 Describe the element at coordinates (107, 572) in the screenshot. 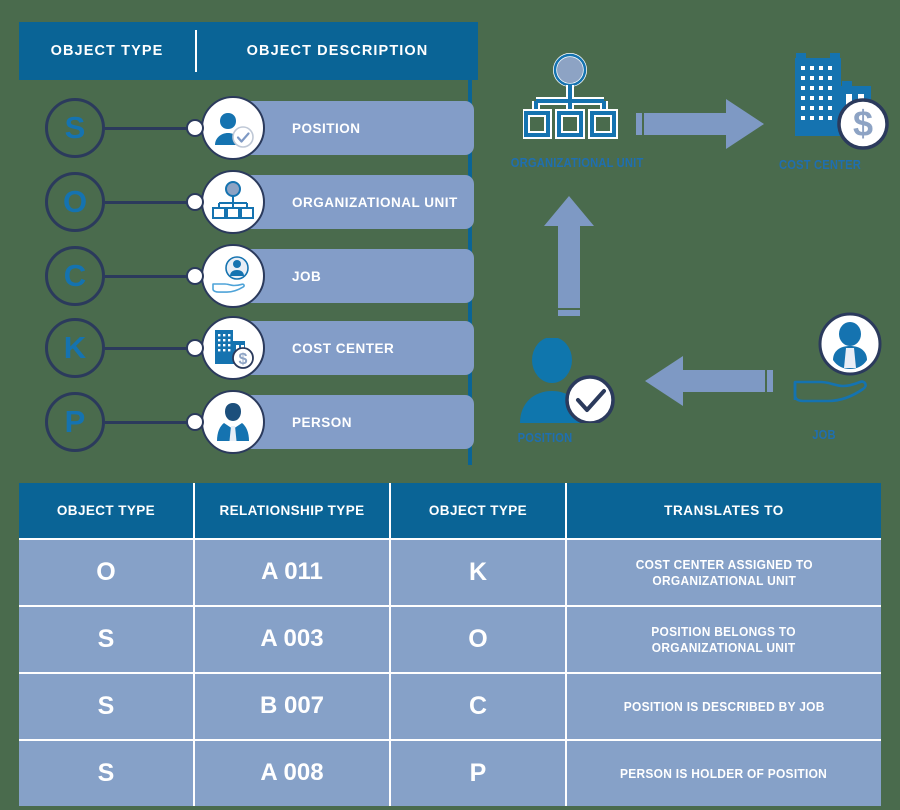

I see `cell-object-type-1: O` at that location.